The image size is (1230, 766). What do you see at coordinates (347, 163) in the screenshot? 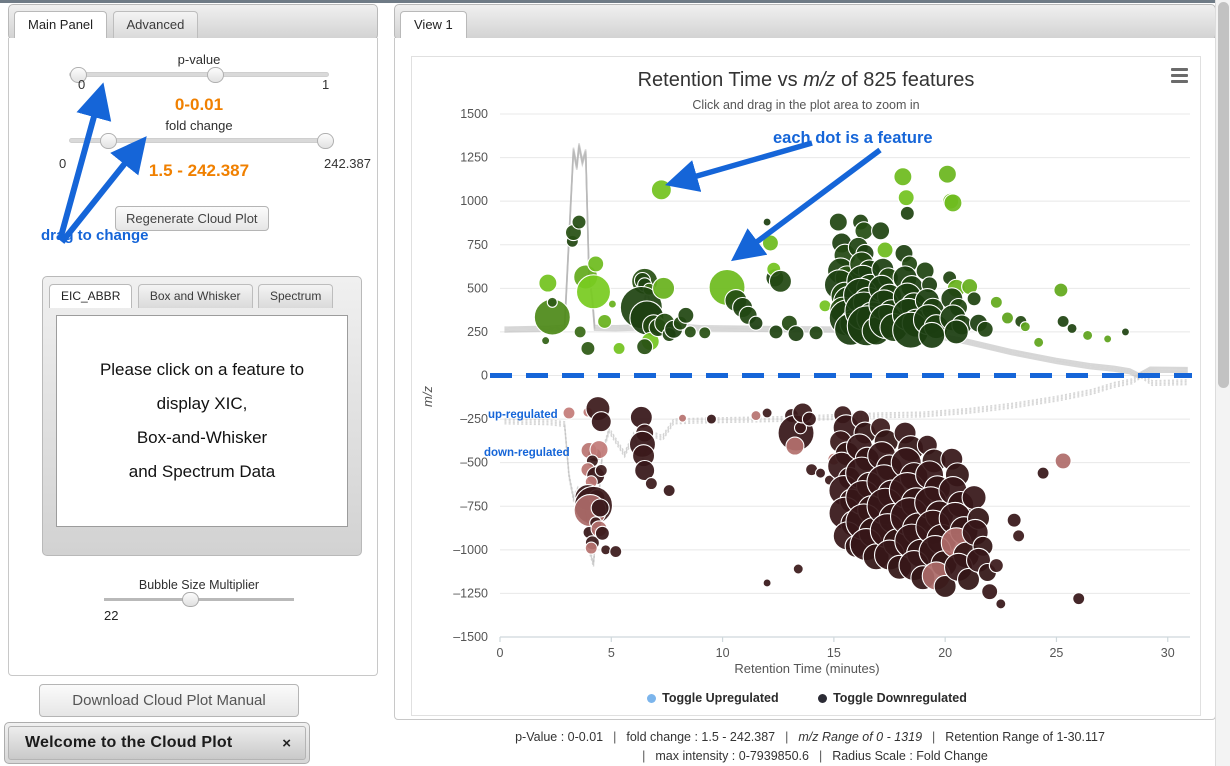
I see `foldchange-max-label: 242.387` at bounding box center [347, 163].